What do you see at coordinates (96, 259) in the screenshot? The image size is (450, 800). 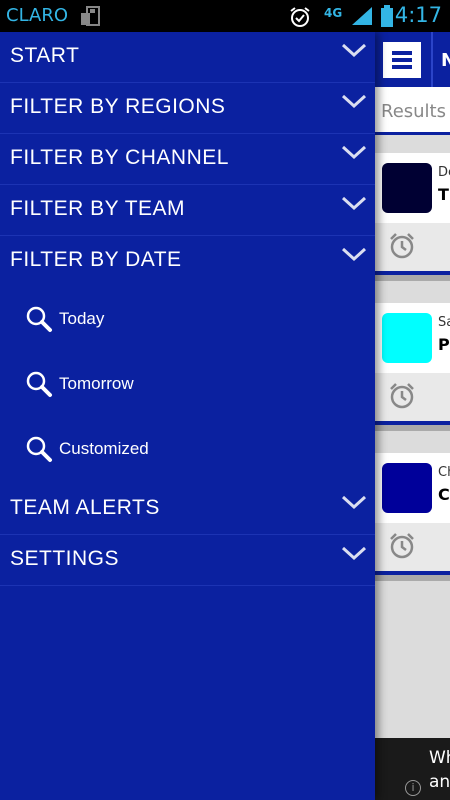 I see `menu-item-label: FILTER BY DATE` at bounding box center [96, 259].